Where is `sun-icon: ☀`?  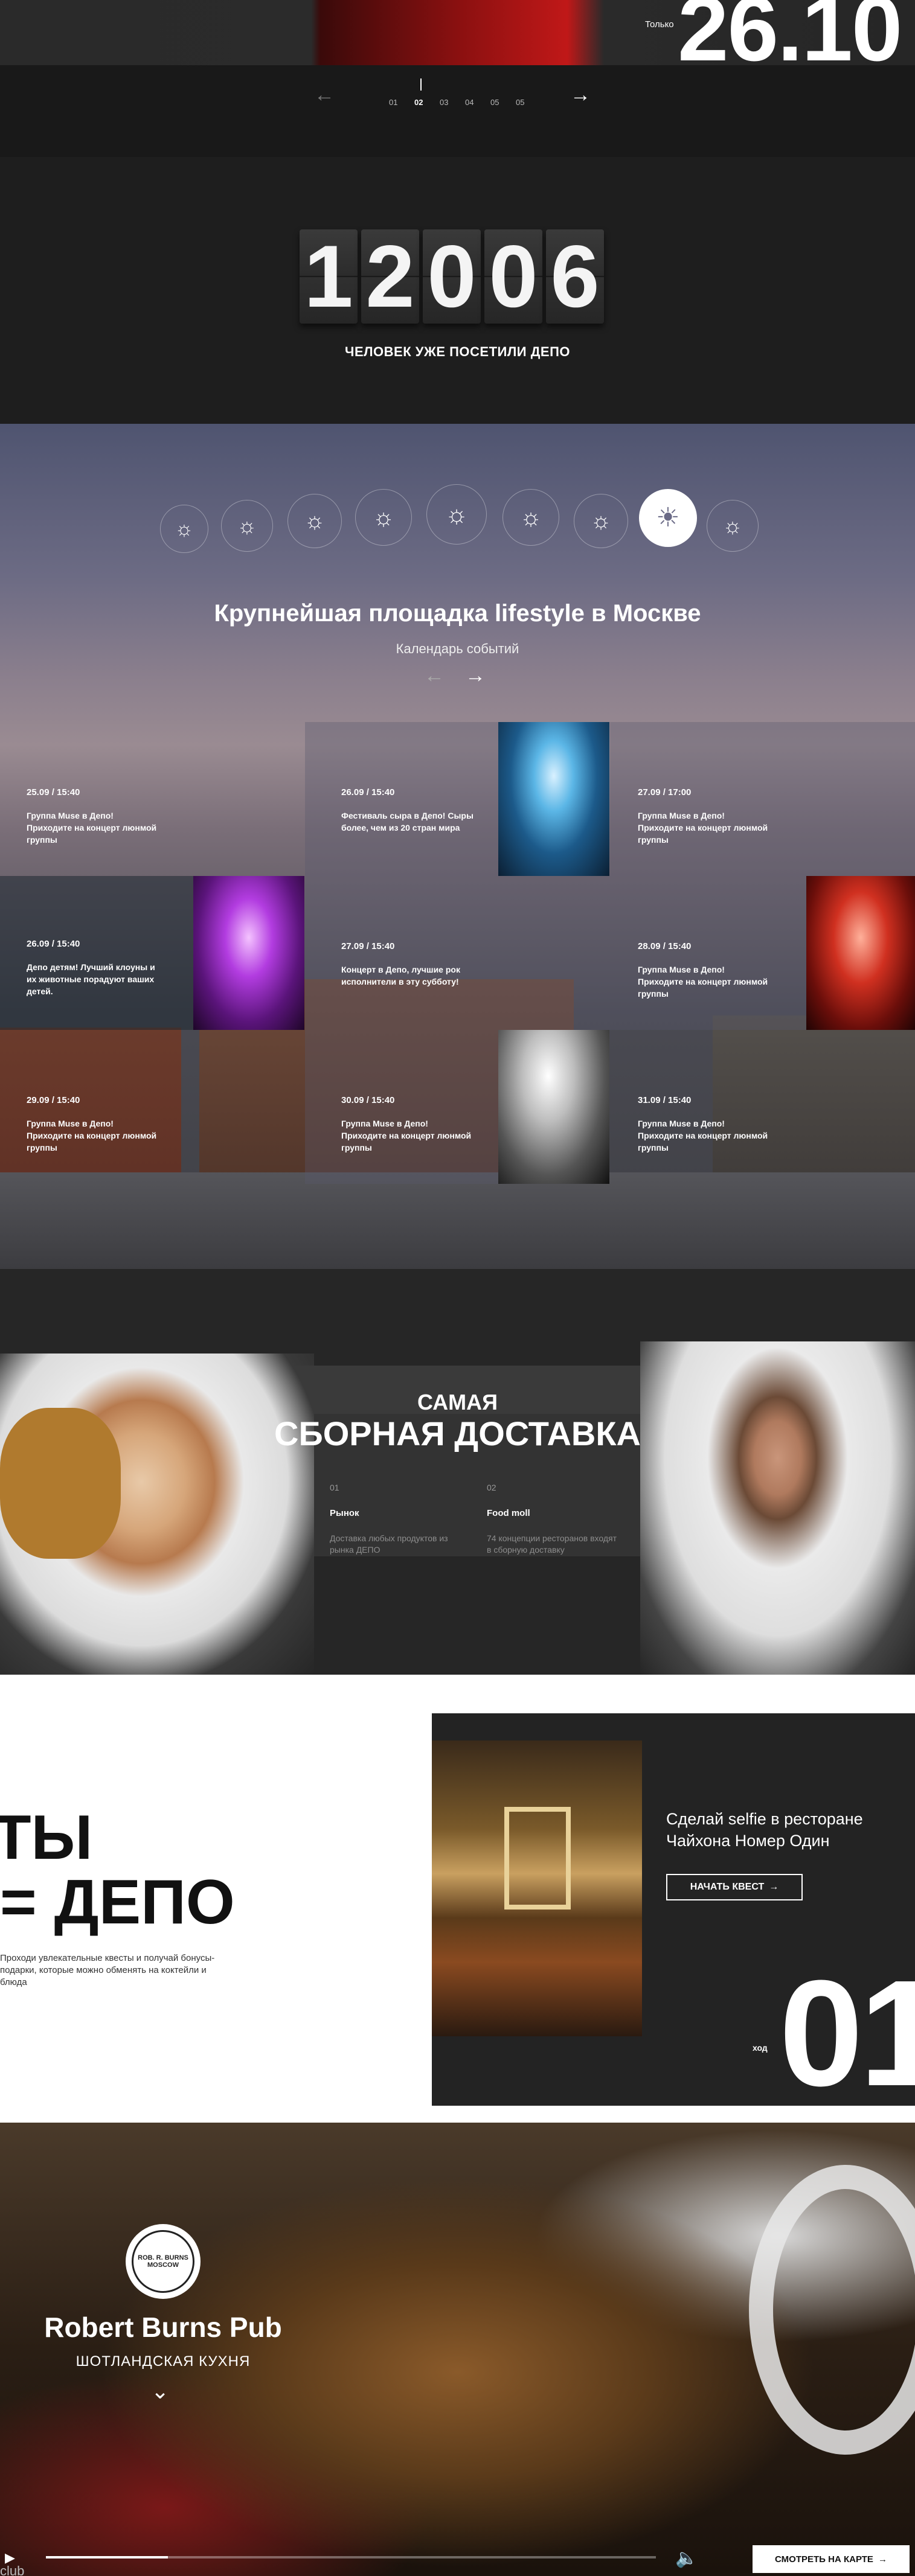
sun-icon: ☀ is located at coordinates (668, 518).